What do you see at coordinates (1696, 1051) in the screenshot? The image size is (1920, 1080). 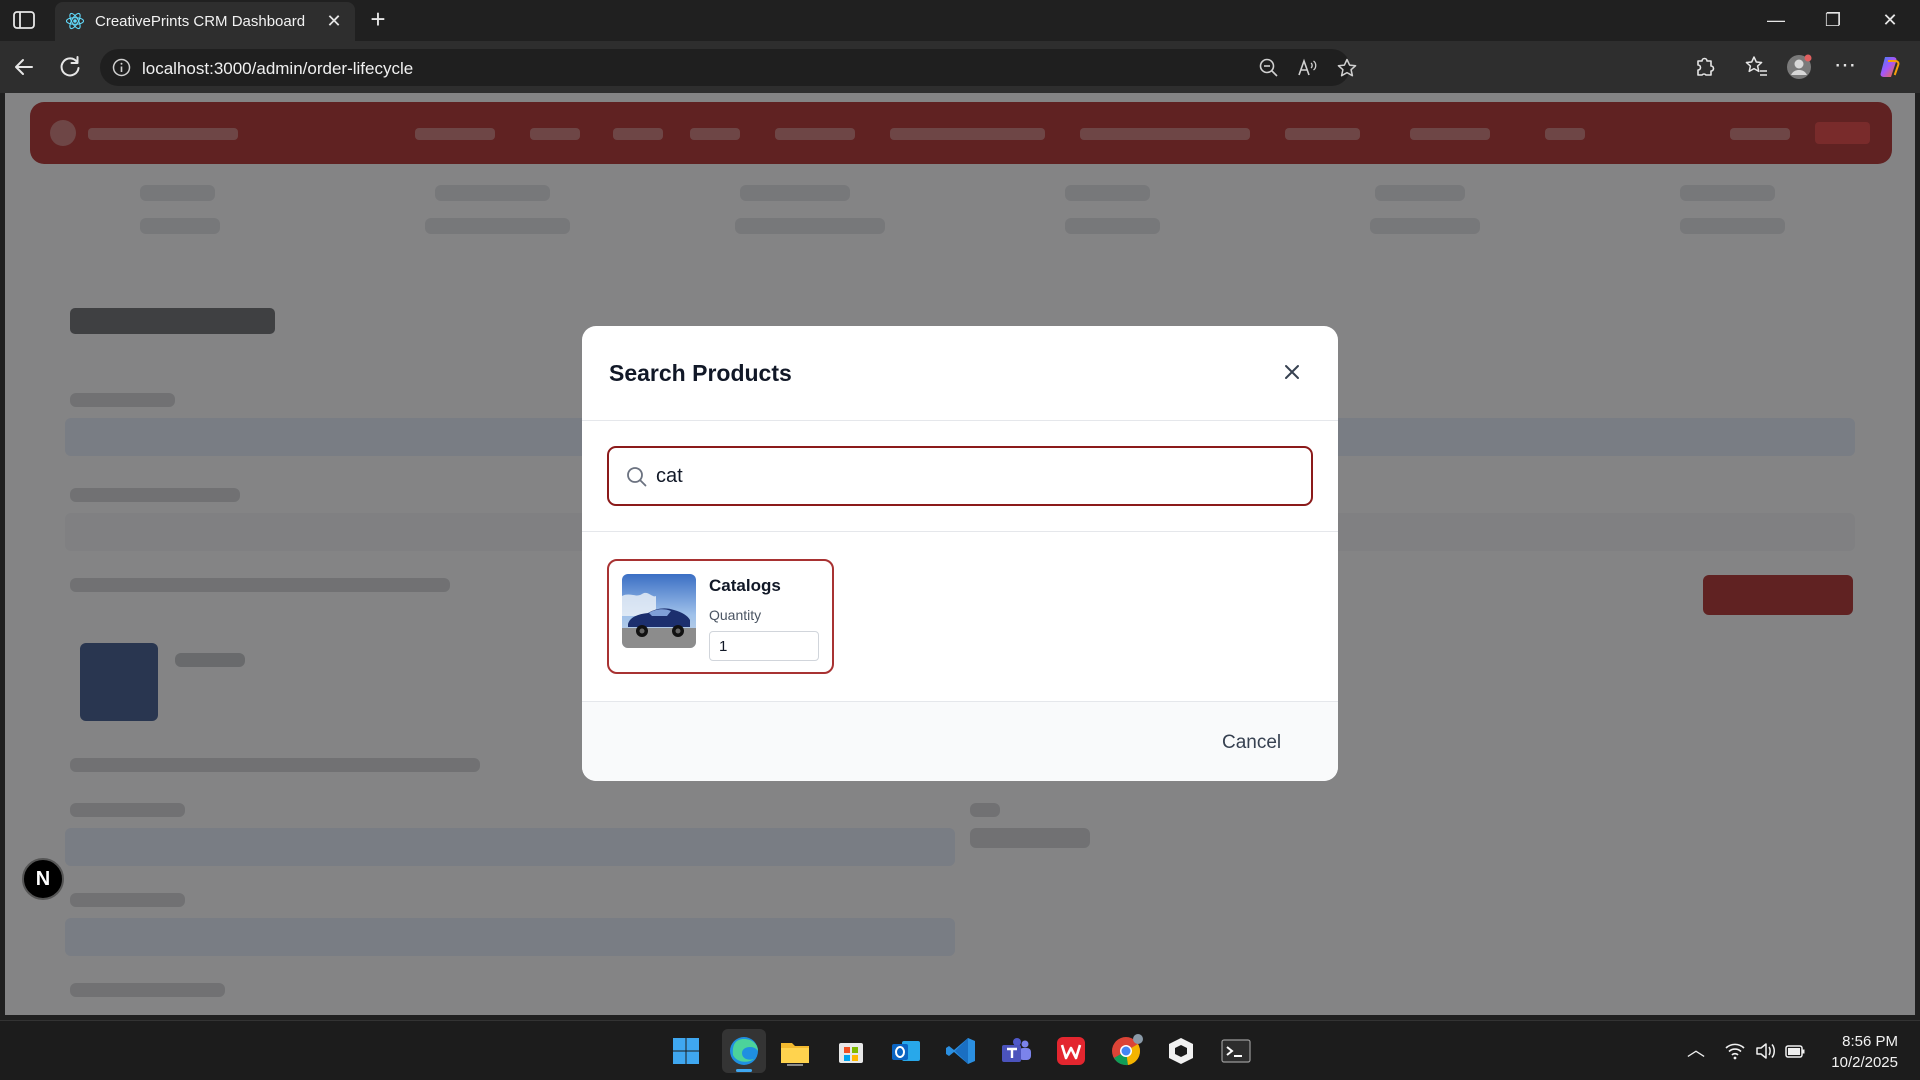 I see `chevron-up-icon: ︿` at bounding box center [1696, 1051].